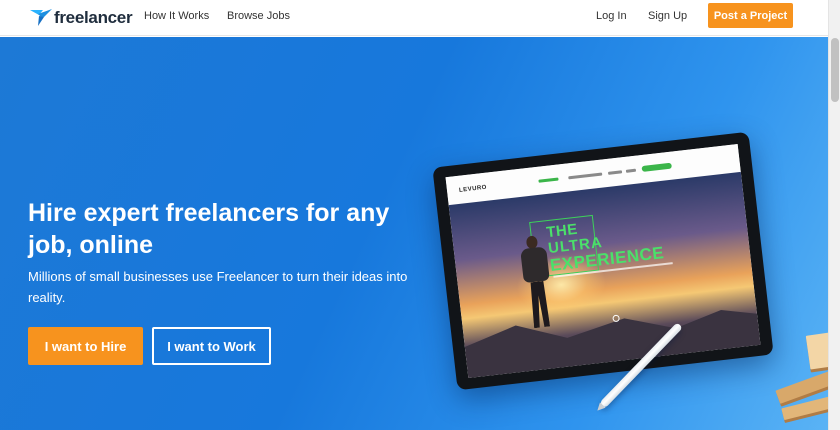 The image size is (840, 430). Describe the element at coordinates (176, 16) in the screenshot. I see `nav-how-it-works: How It Works` at that location.